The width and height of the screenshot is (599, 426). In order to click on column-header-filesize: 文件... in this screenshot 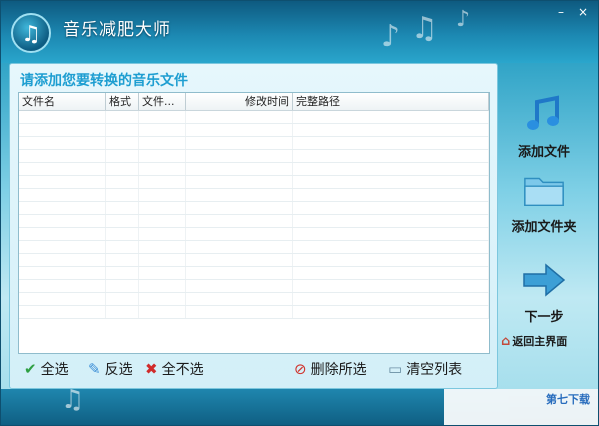, I will do `click(162, 101)`.